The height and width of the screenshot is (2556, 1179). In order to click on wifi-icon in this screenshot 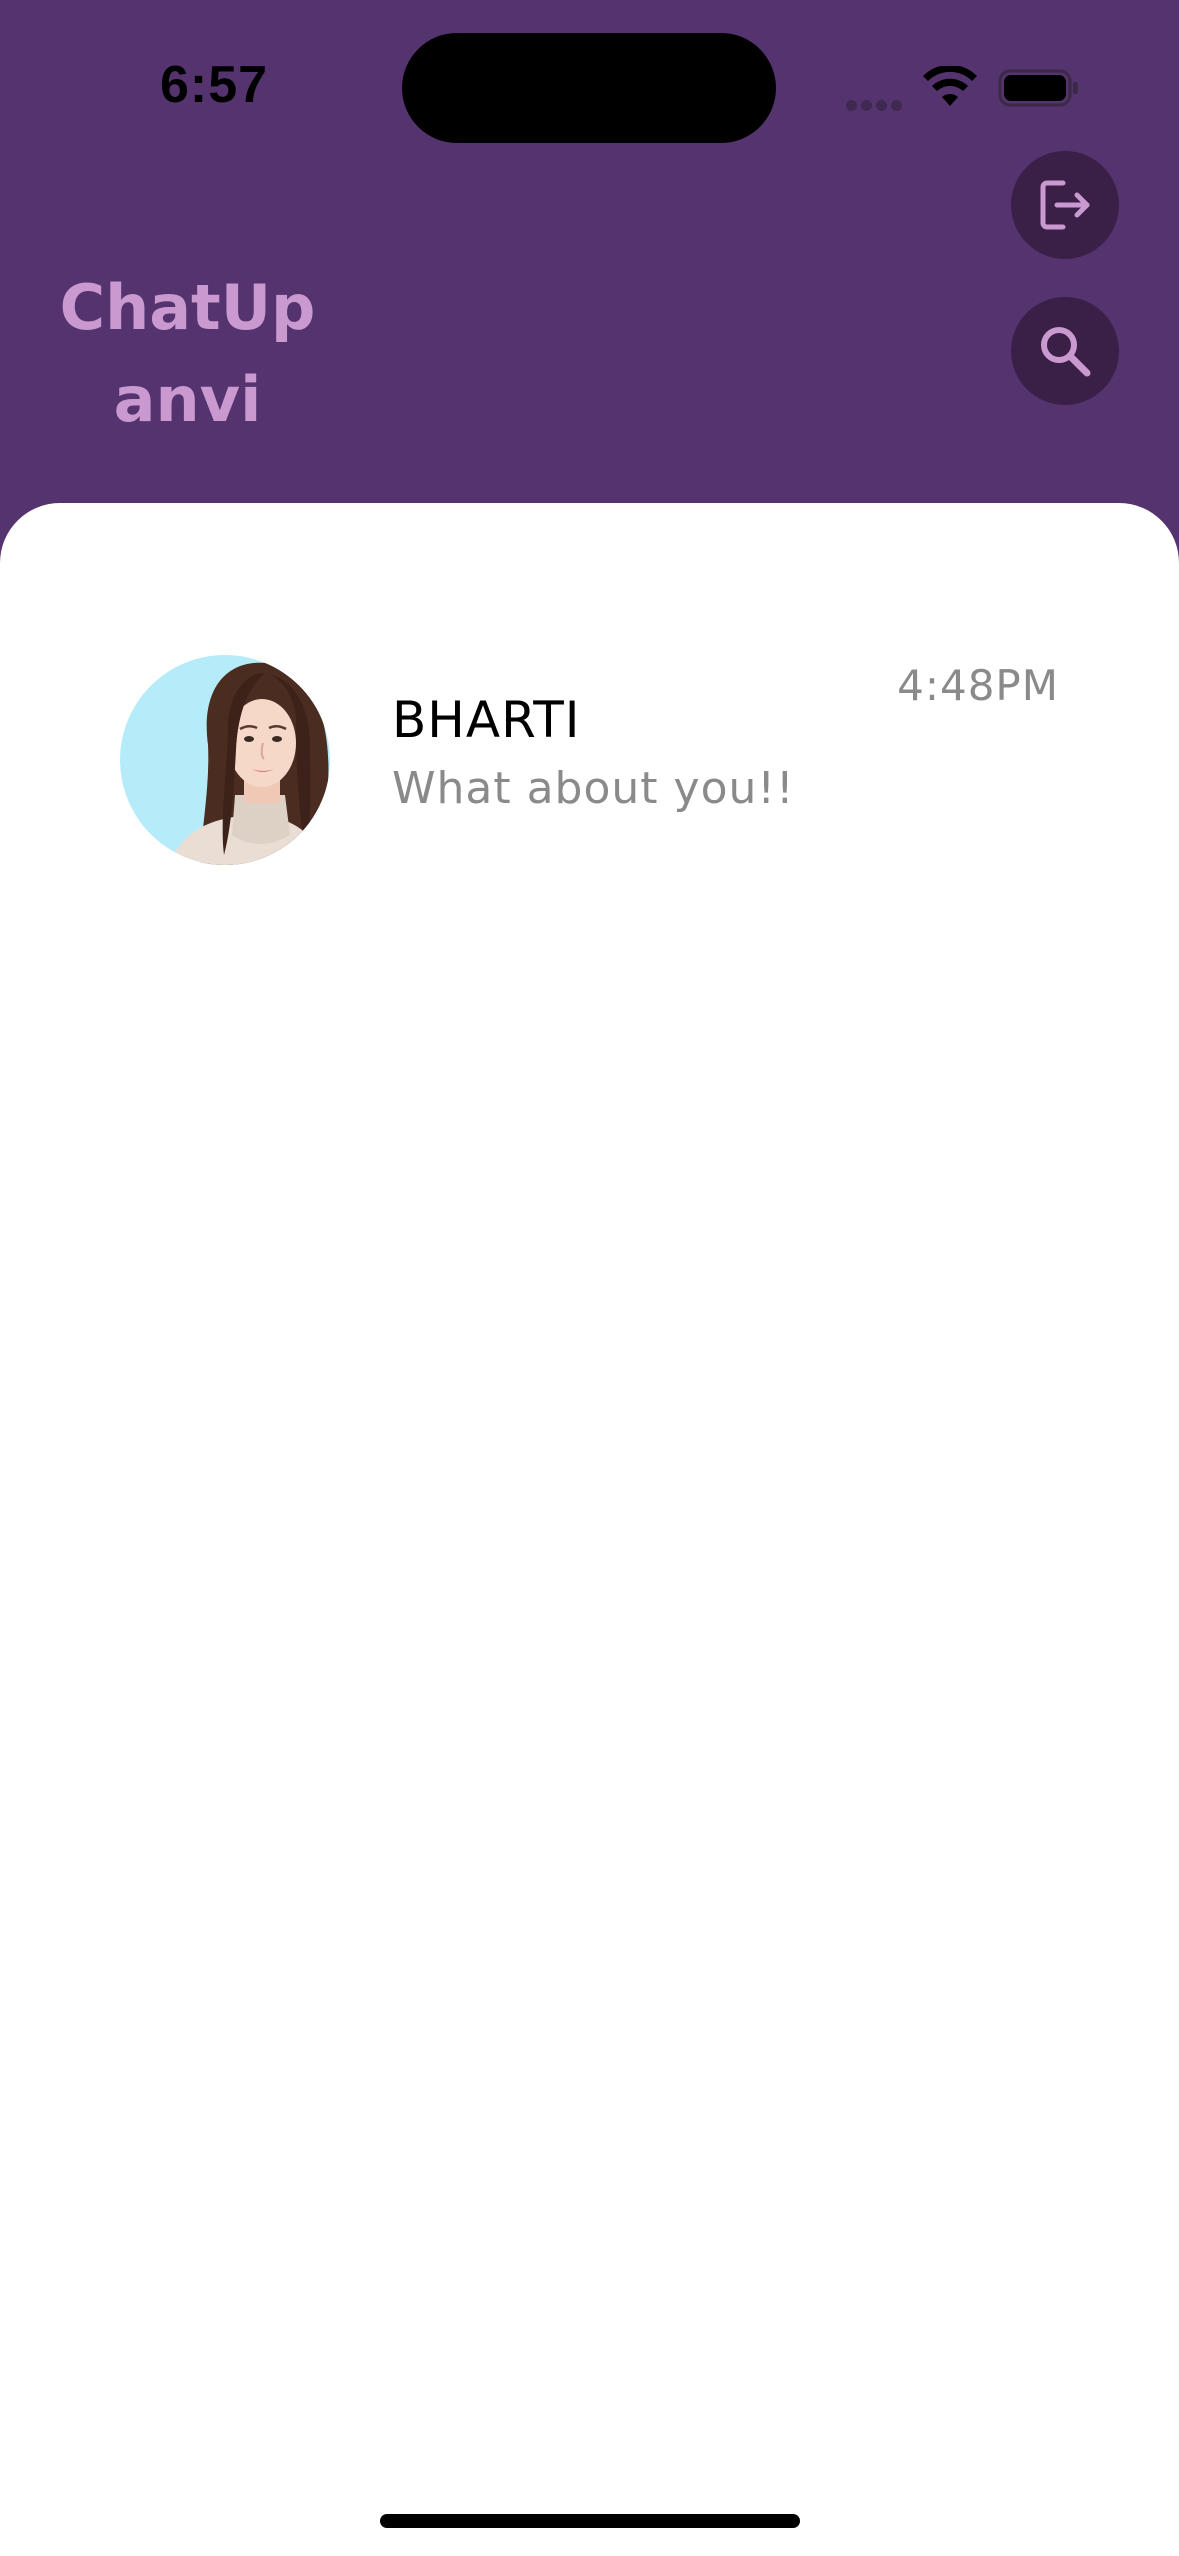, I will do `click(950, 86)`.